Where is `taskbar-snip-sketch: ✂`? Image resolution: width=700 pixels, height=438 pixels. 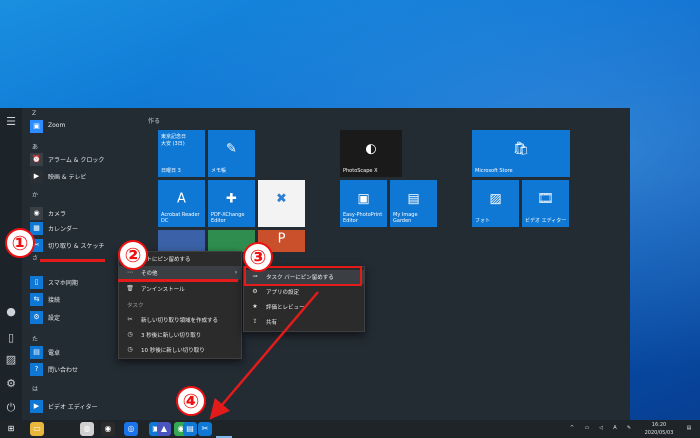 taskbar-snip-sketch: ✂ is located at coordinates (205, 429).